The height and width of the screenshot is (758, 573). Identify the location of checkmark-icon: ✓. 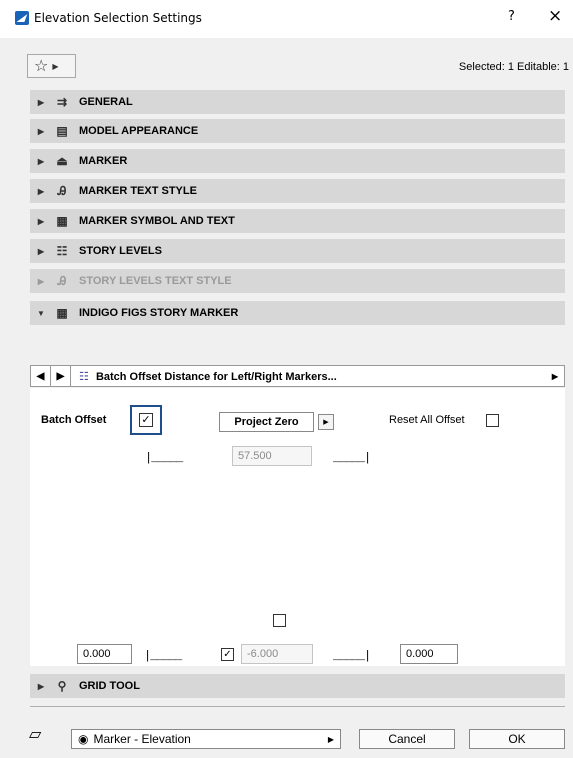
(146, 420).